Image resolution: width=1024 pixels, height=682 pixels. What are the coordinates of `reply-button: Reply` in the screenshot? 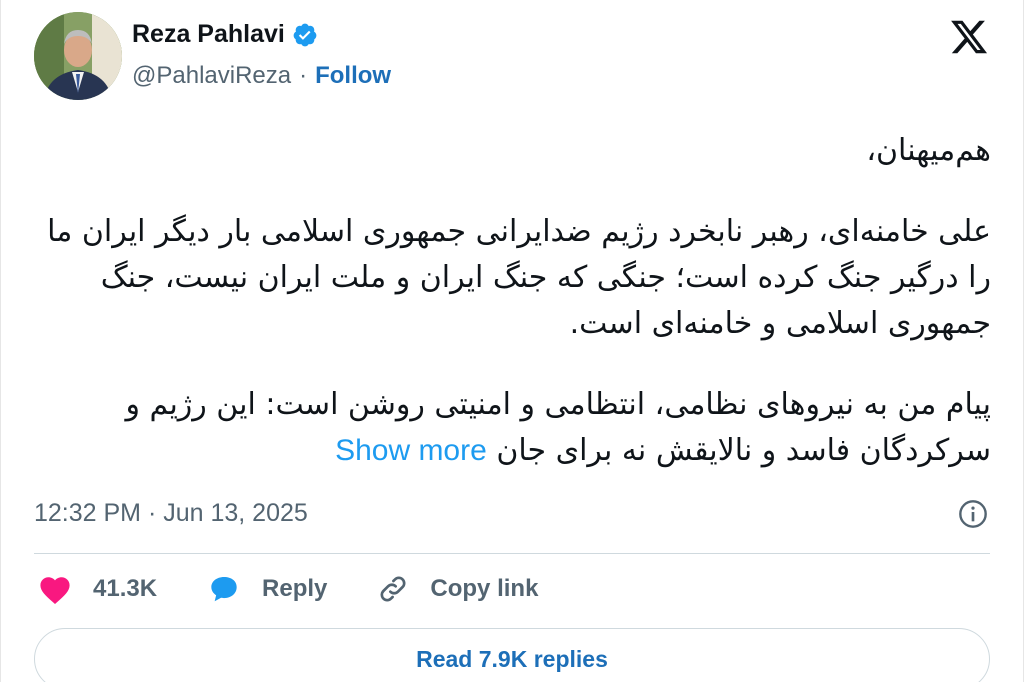 It's located at (267, 589).